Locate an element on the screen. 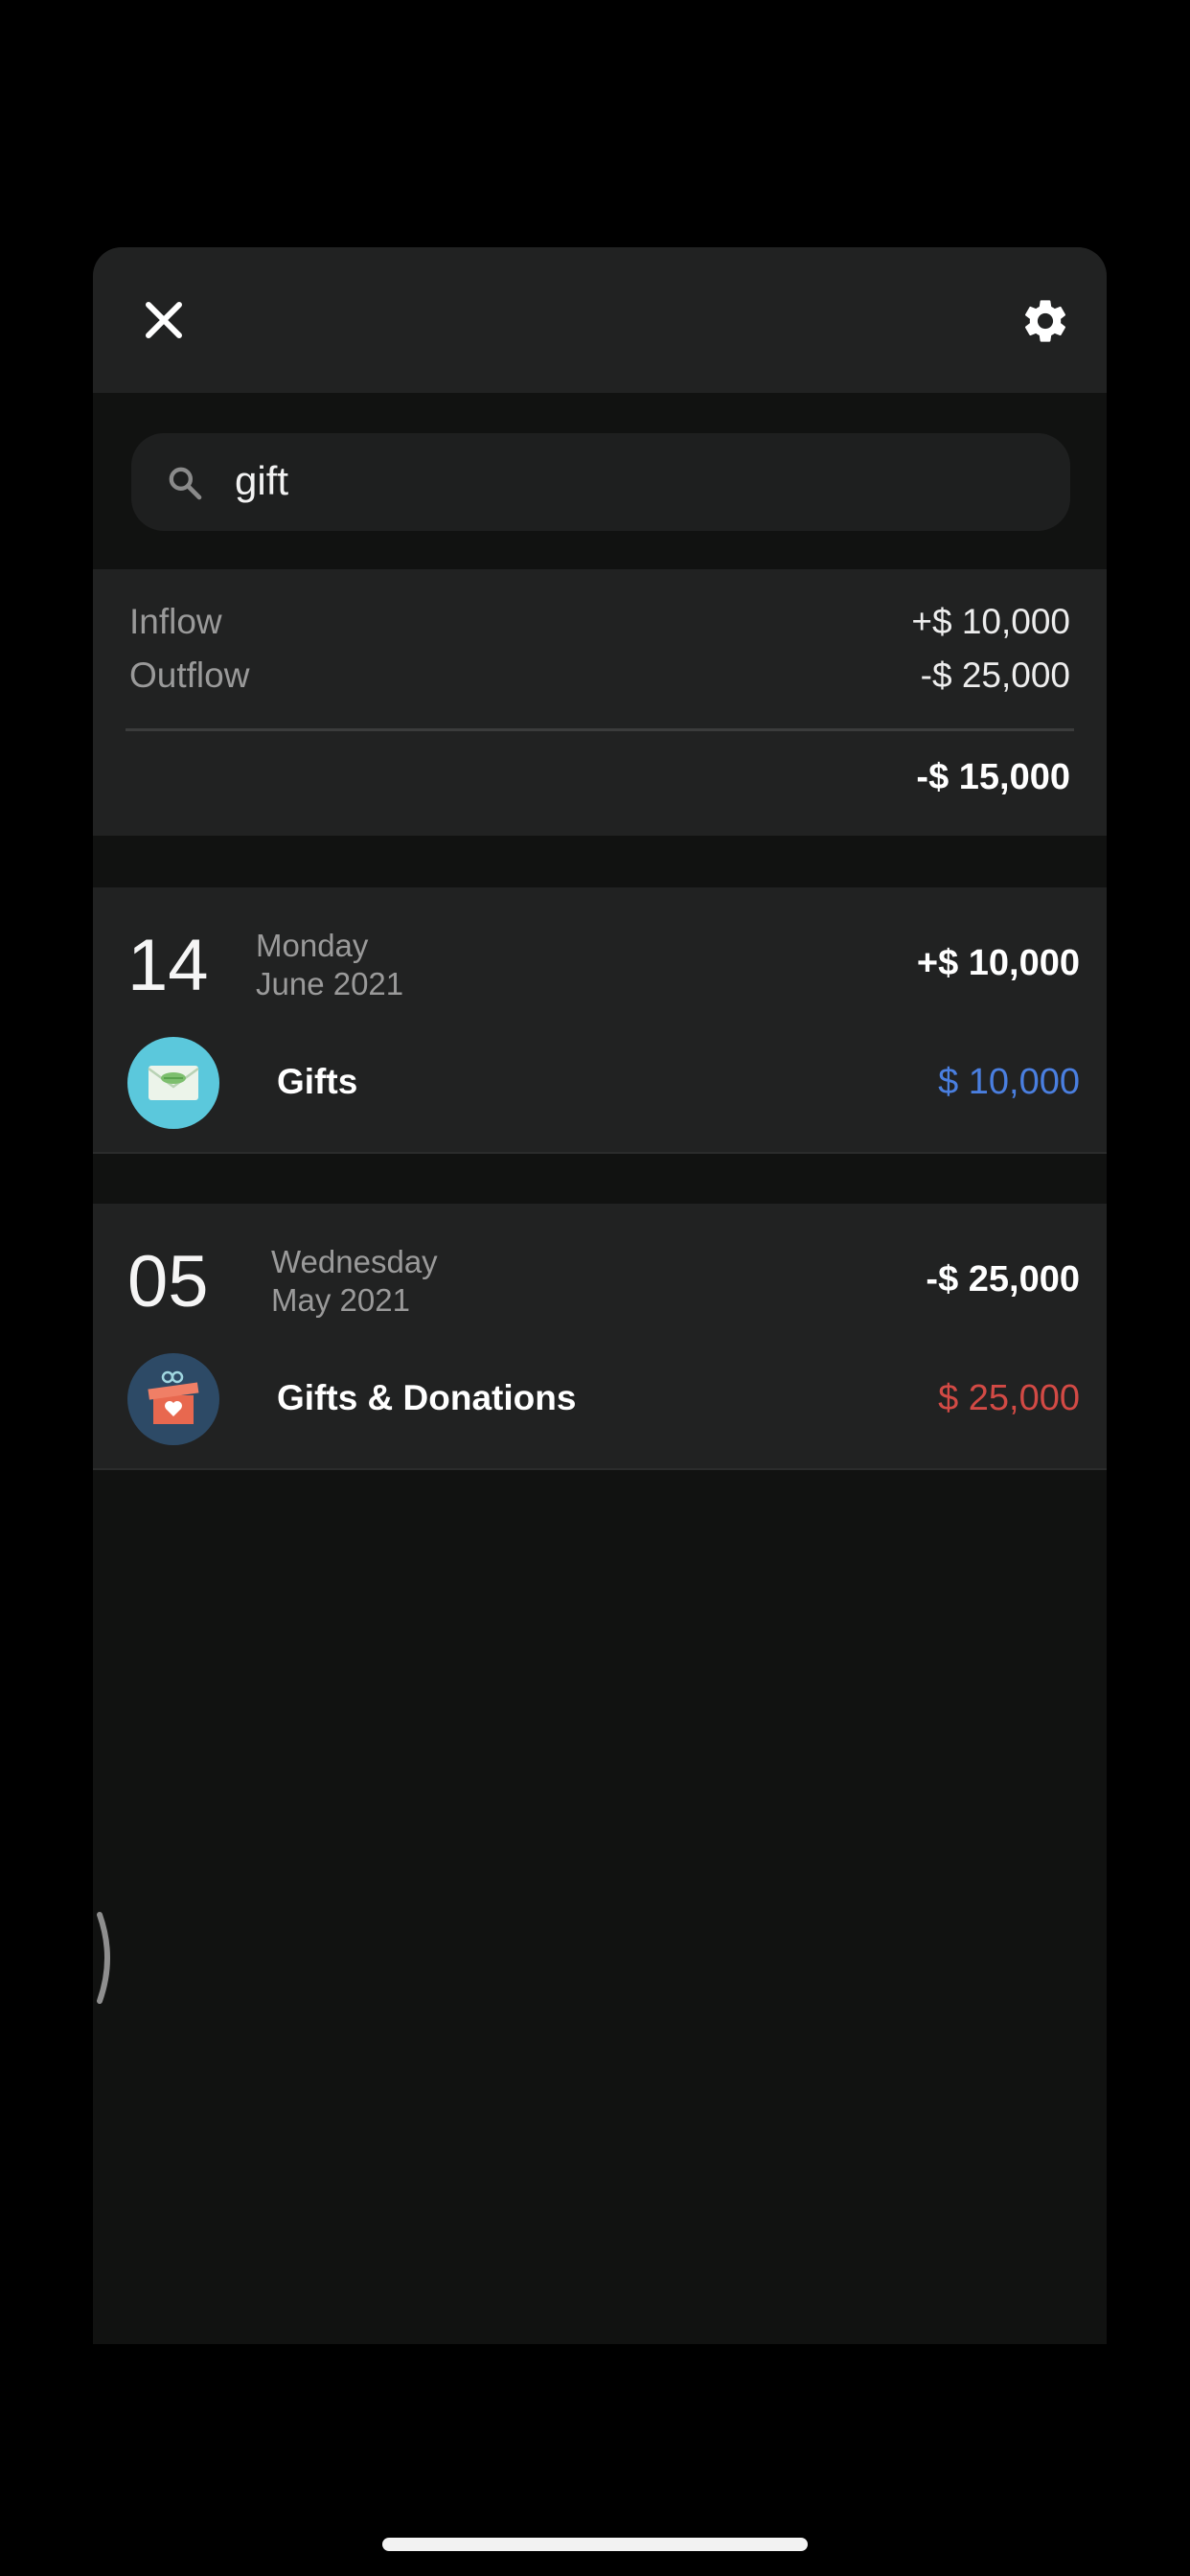 The width and height of the screenshot is (1190, 2576). weekday-label: Monday is located at coordinates (312, 945).